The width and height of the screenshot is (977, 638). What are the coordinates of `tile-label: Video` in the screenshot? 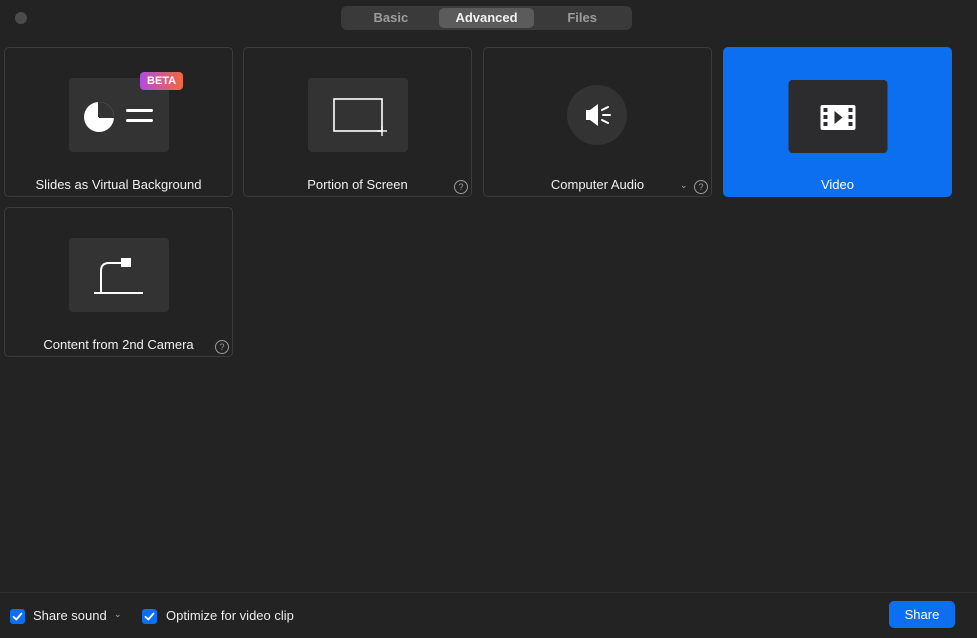 It's located at (837, 184).